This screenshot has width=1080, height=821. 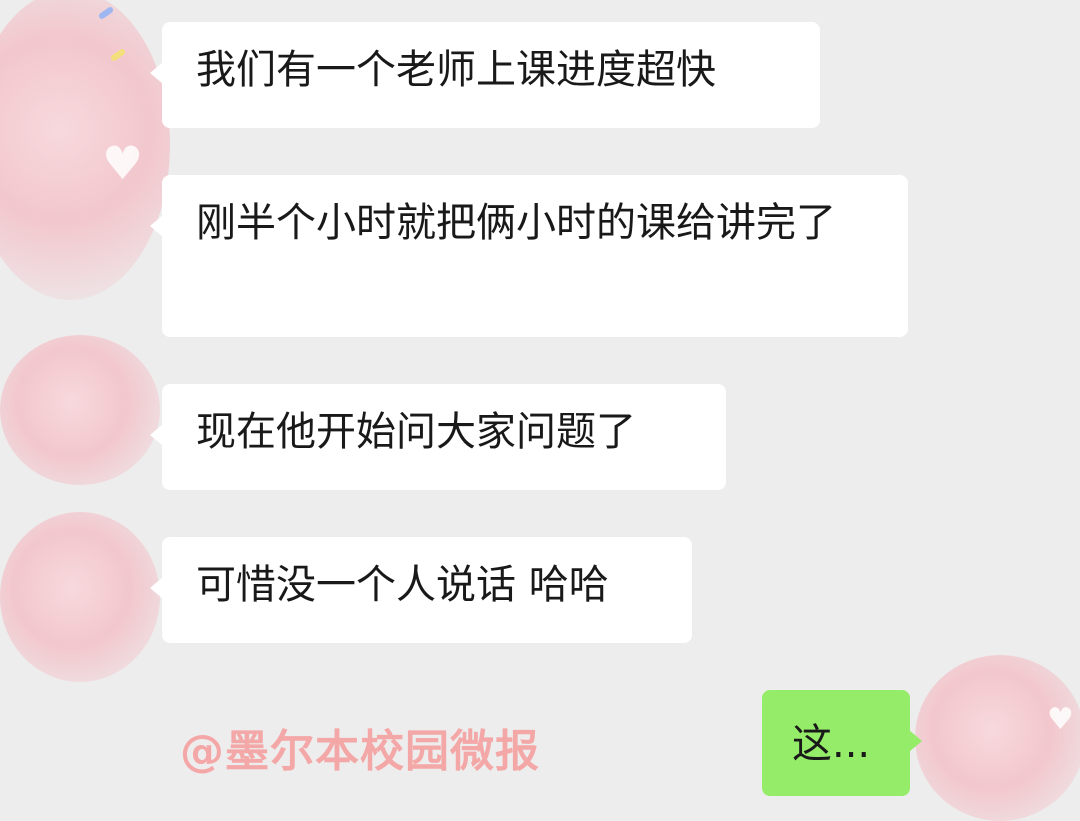 I want to click on message-bubble-received: 我们有一个老师上课进度超快, so click(x=485, y=75).